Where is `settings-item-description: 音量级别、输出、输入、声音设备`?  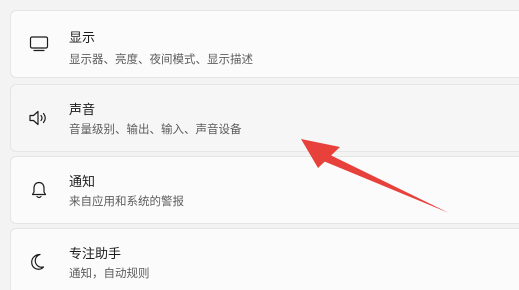 settings-item-description: 音量级别、输出、输入、声音设备 is located at coordinates (155, 129).